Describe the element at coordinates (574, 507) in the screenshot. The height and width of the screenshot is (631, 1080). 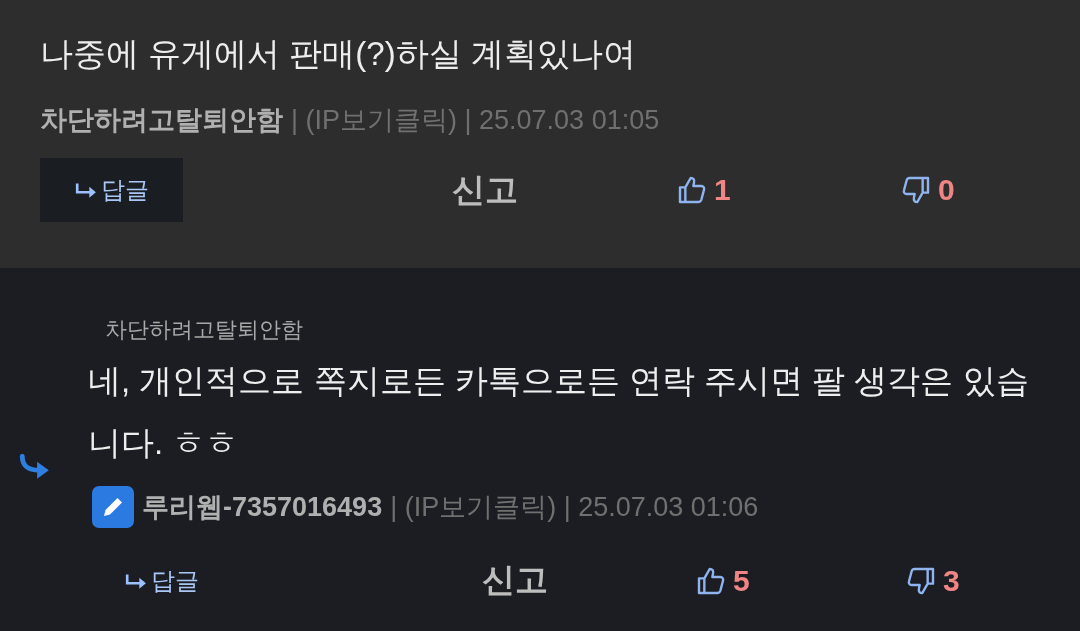
I see `reply-meta: | (IP보기클릭) | 25.07.03 01:06` at that location.